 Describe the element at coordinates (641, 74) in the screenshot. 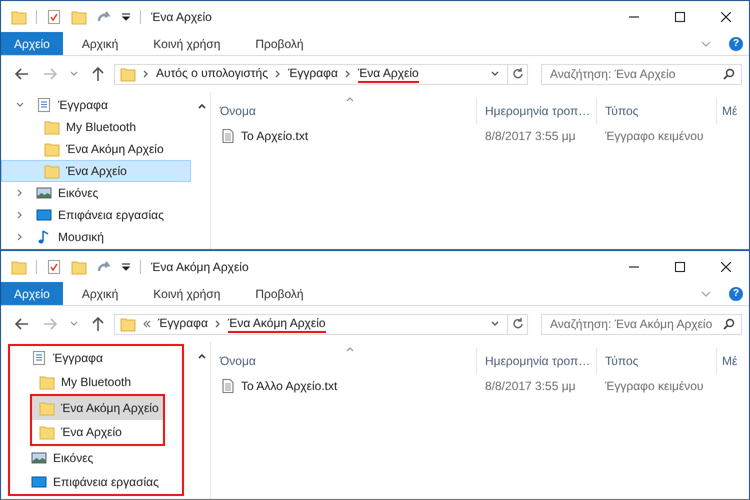

I see `search-field: Αναζήτηση: Ένα Αρχείο` at that location.